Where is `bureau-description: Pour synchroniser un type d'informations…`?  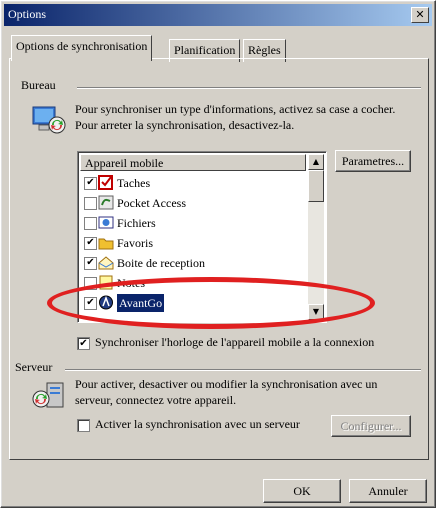 bureau-description: Pour synchroniser un type d'informations… is located at coordinates (235, 117).